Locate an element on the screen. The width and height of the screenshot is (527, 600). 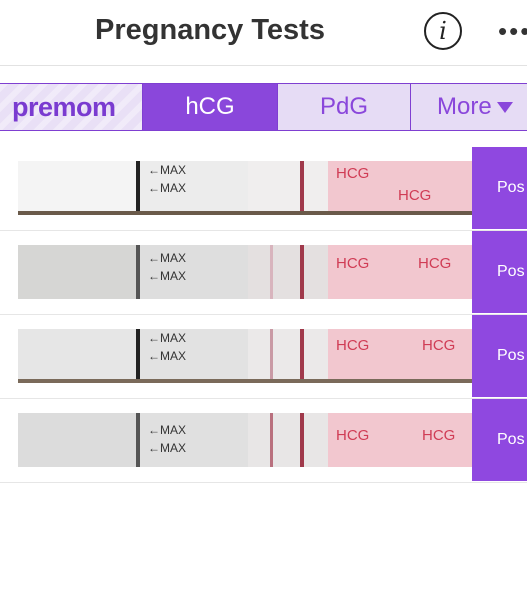
premom-logo: premom is located at coordinates (71, 107).